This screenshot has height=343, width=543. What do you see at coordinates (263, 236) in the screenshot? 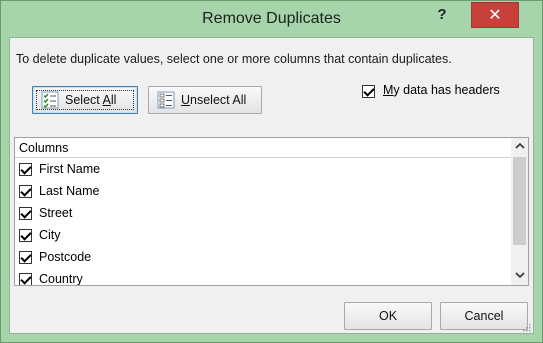
I see `list-item: City` at bounding box center [263, 236].